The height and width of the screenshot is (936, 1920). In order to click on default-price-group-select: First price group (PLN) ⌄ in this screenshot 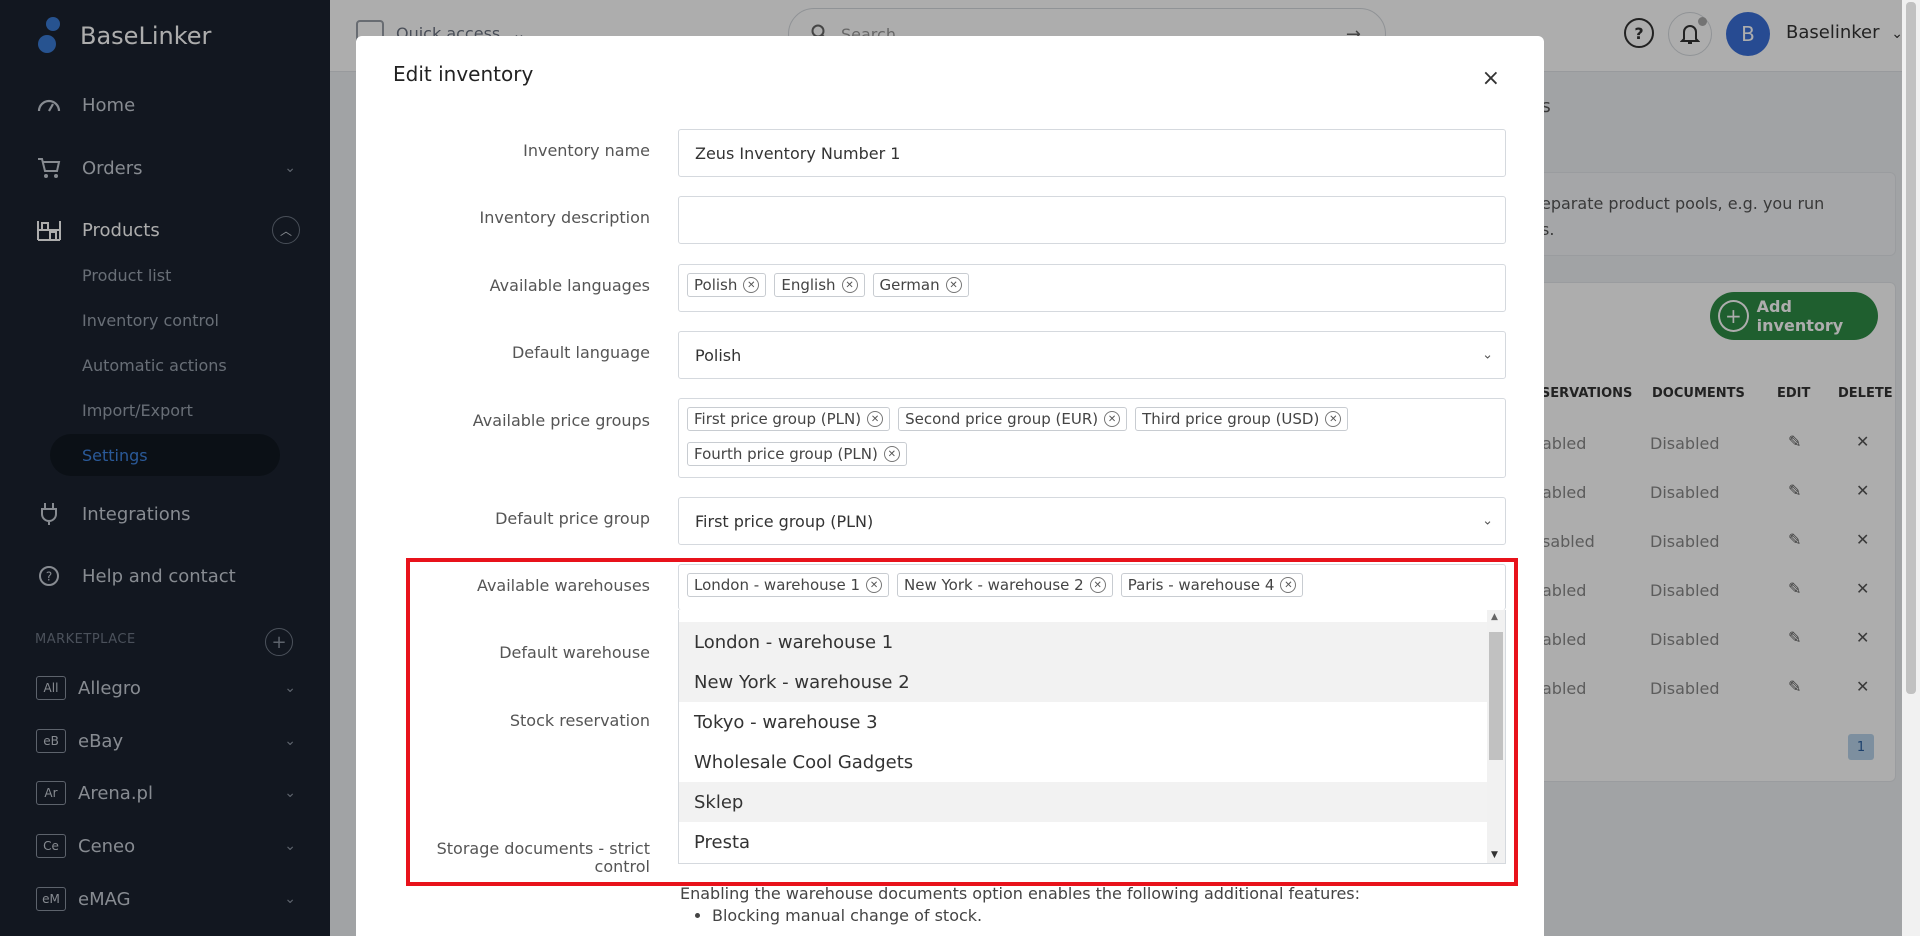, I will do `click(1092, 521)`.